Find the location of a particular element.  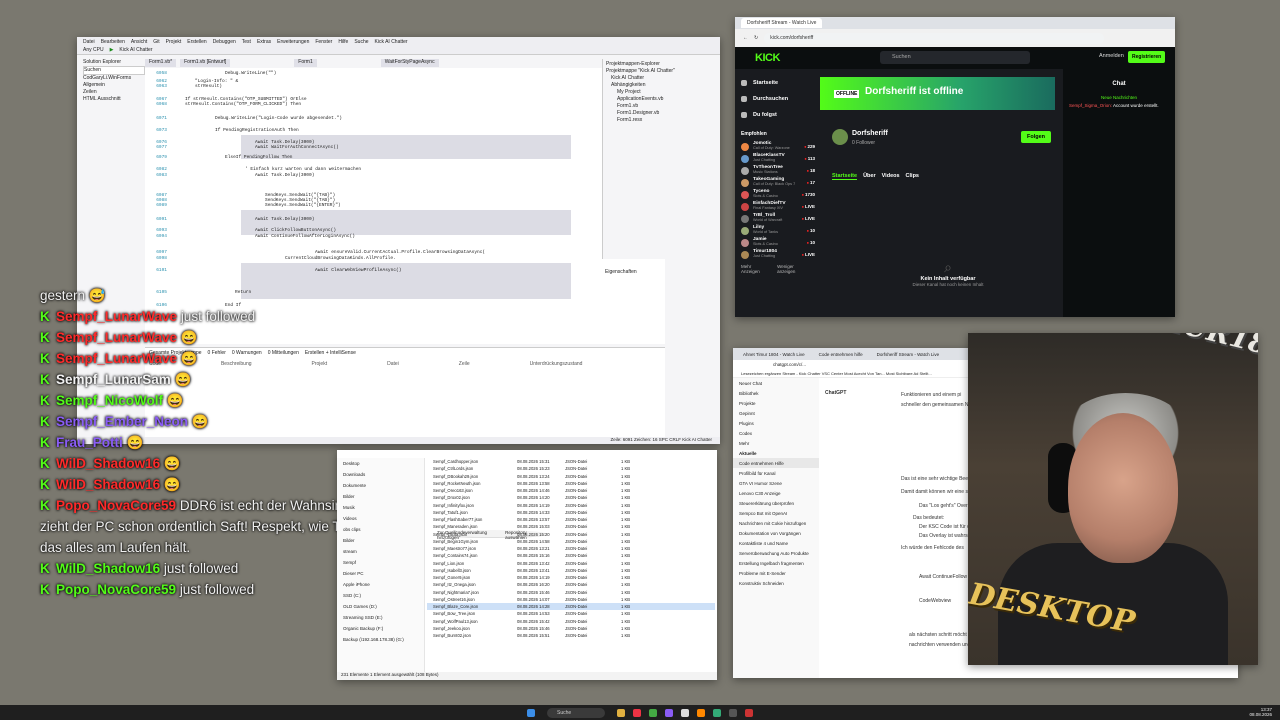

show-less-link: Weniger anzeigen is located at coordinates (794, 269).